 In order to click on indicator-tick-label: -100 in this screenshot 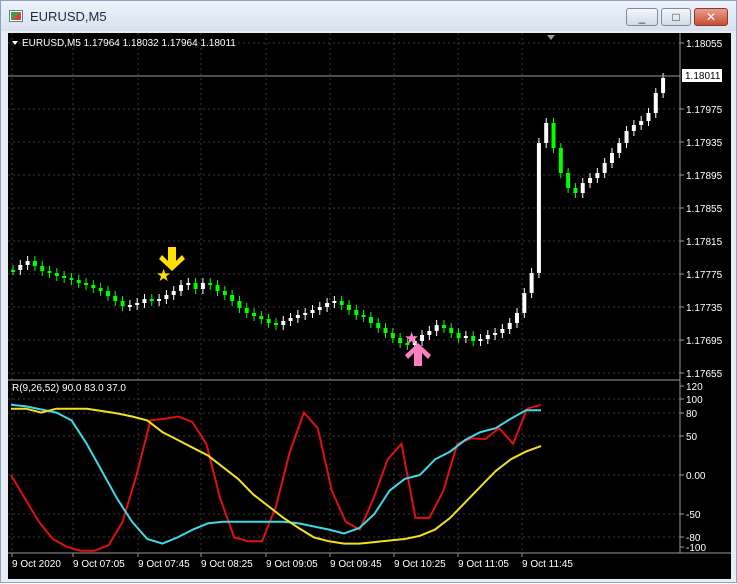, I will do `click(696, 548)`.